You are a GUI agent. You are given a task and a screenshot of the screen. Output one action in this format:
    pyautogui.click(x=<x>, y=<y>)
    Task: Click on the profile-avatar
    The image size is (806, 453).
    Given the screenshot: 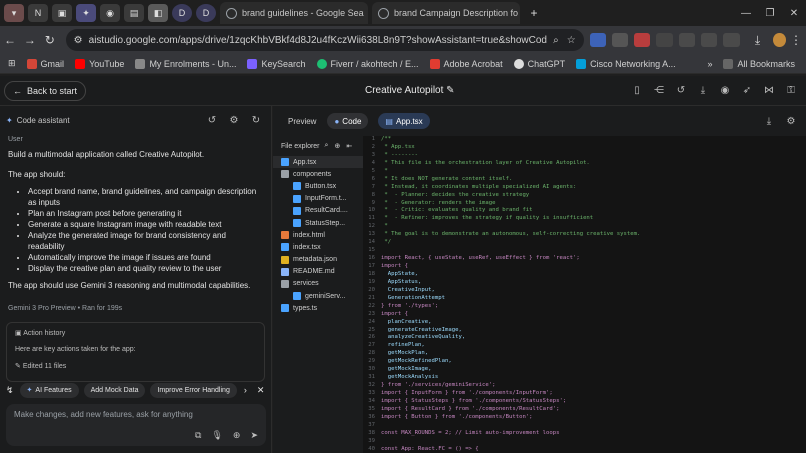 What is the action you would take?
    pyautogui.click(x=780, y=40)
    